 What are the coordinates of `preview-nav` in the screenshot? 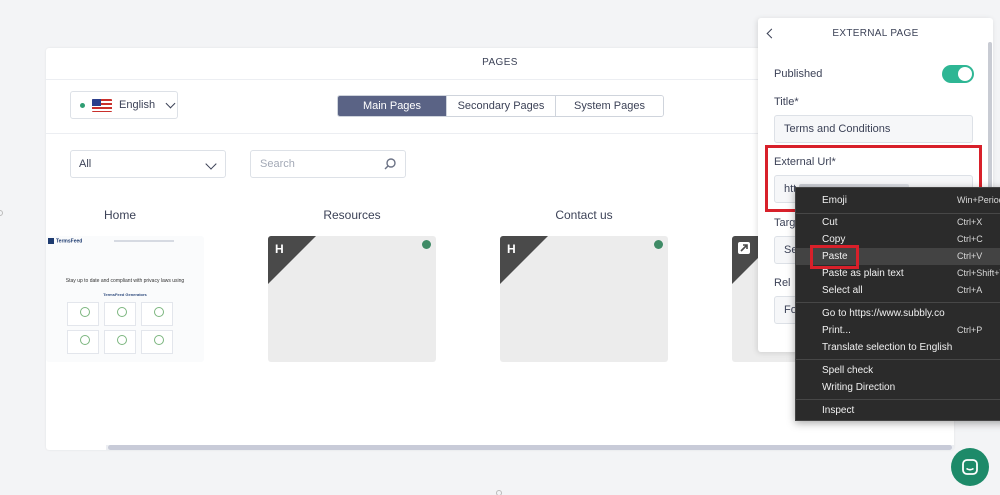 It's located at (144, 241).